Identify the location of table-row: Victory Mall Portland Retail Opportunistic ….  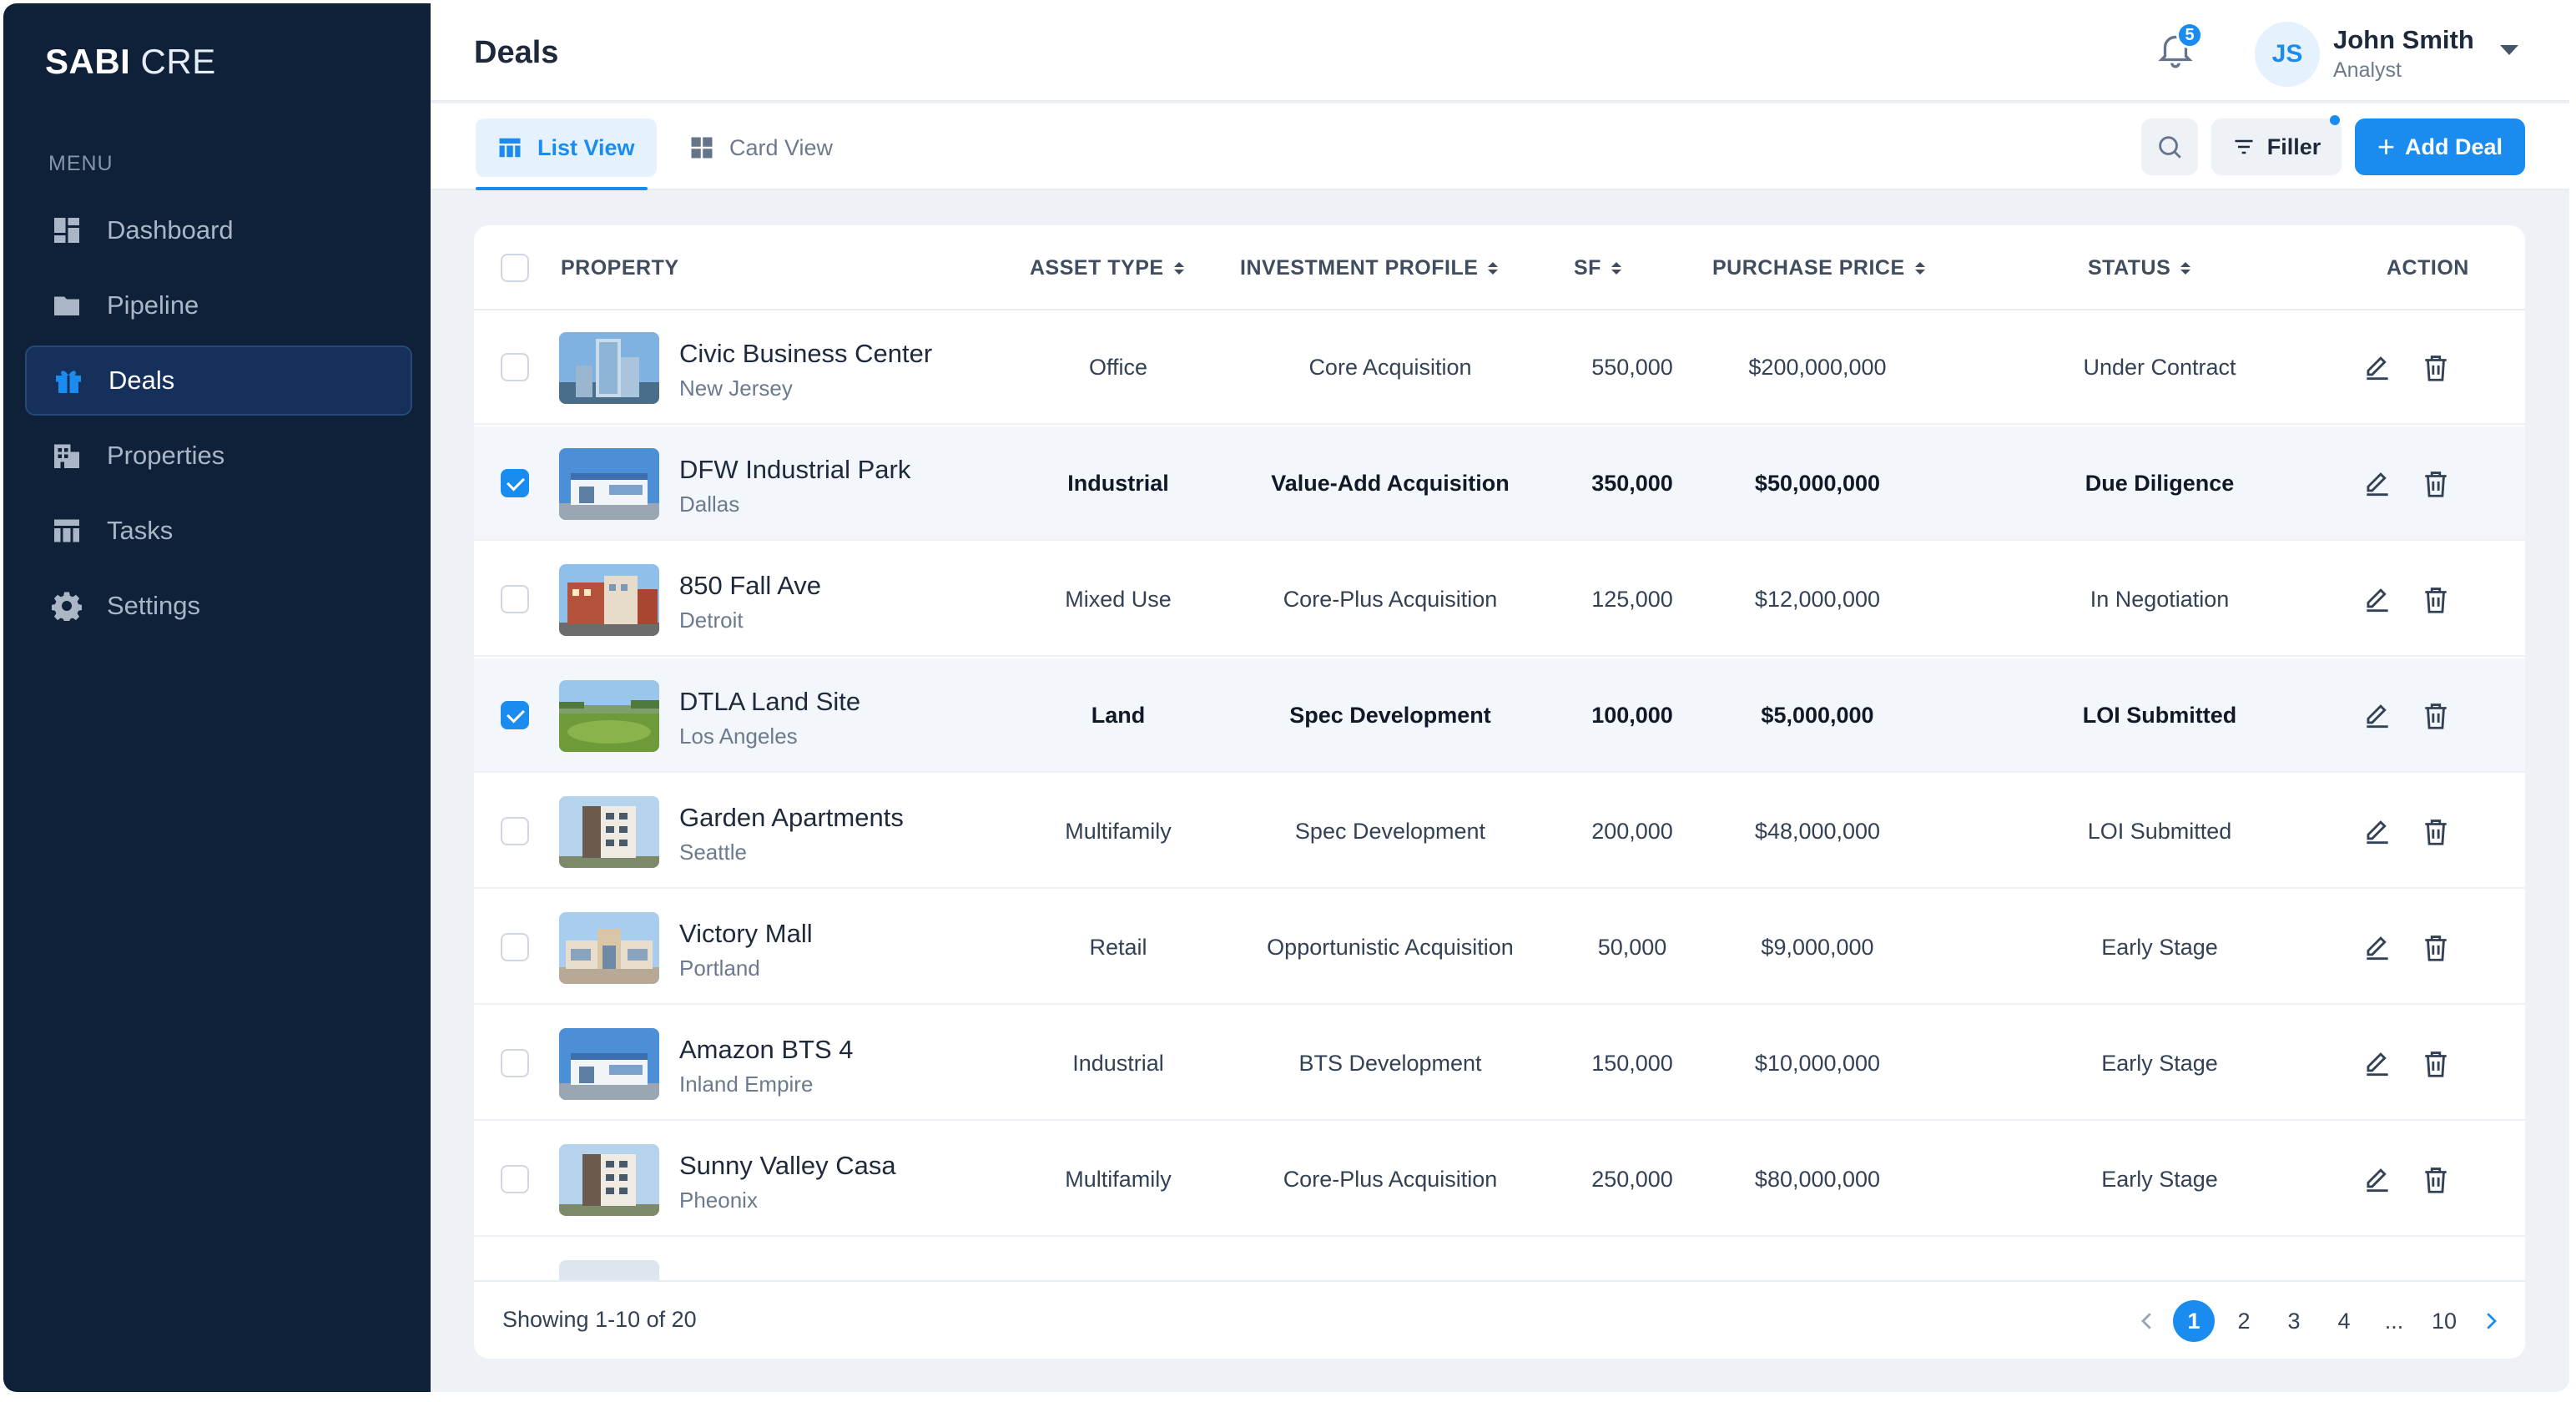
(1499, 948).